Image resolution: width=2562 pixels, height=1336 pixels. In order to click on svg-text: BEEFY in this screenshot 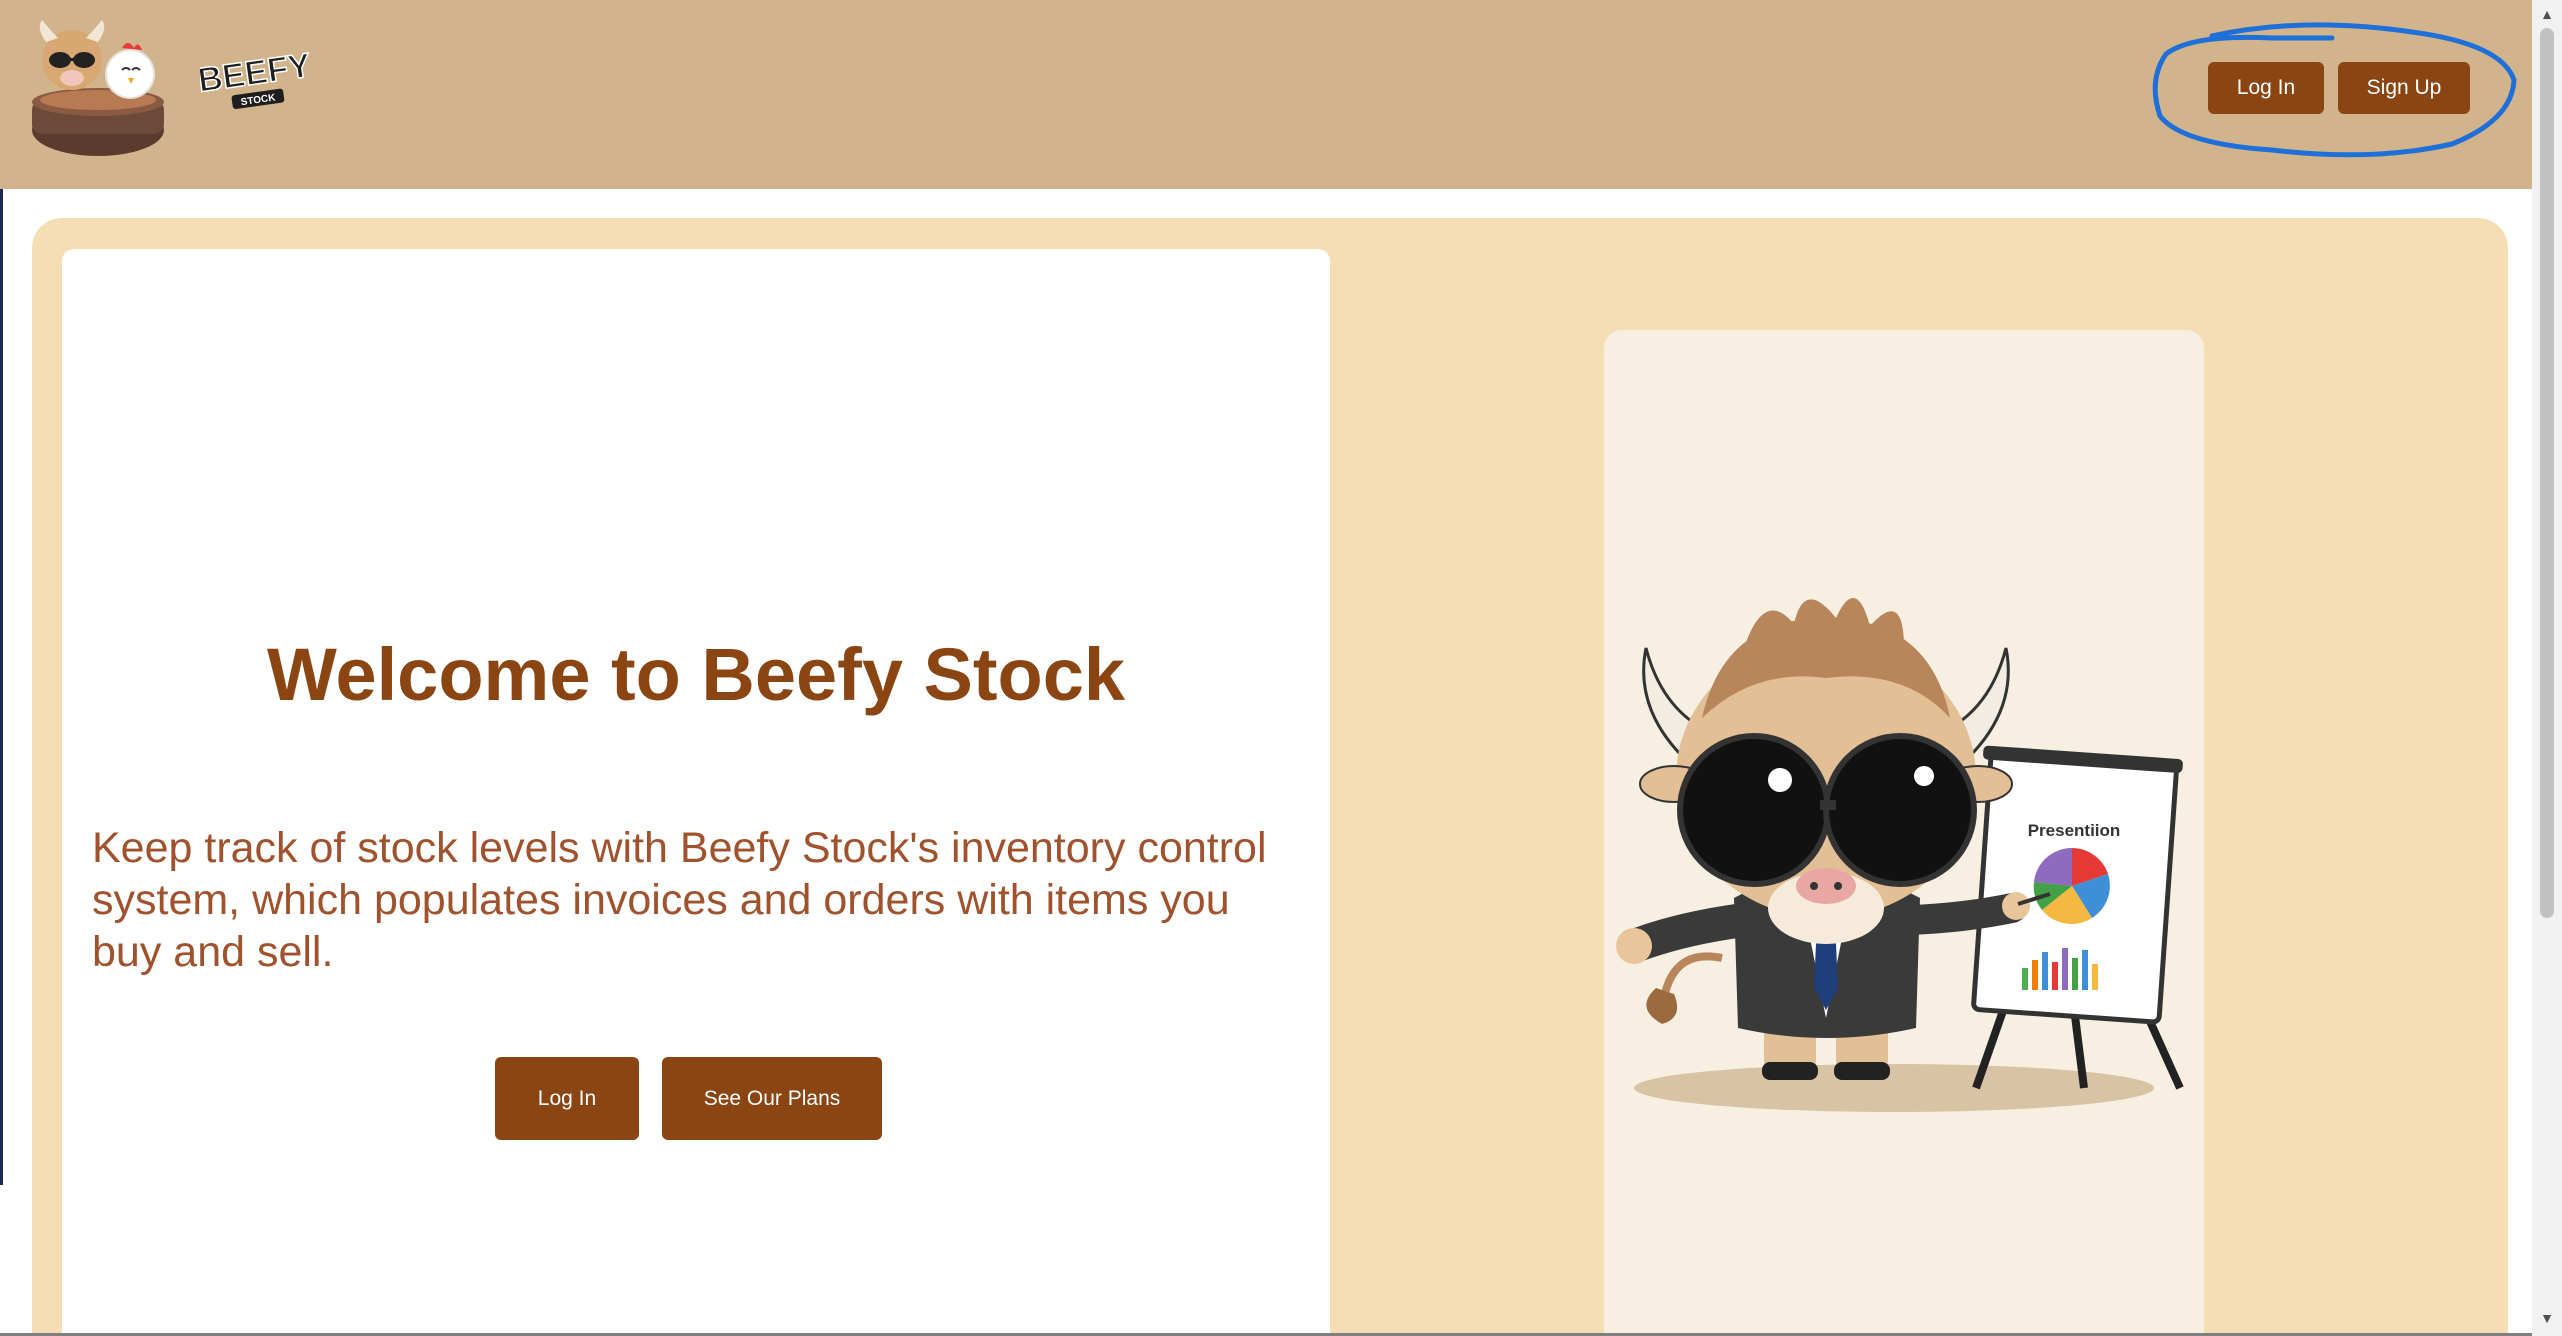, I will do `click(256, 72)`.